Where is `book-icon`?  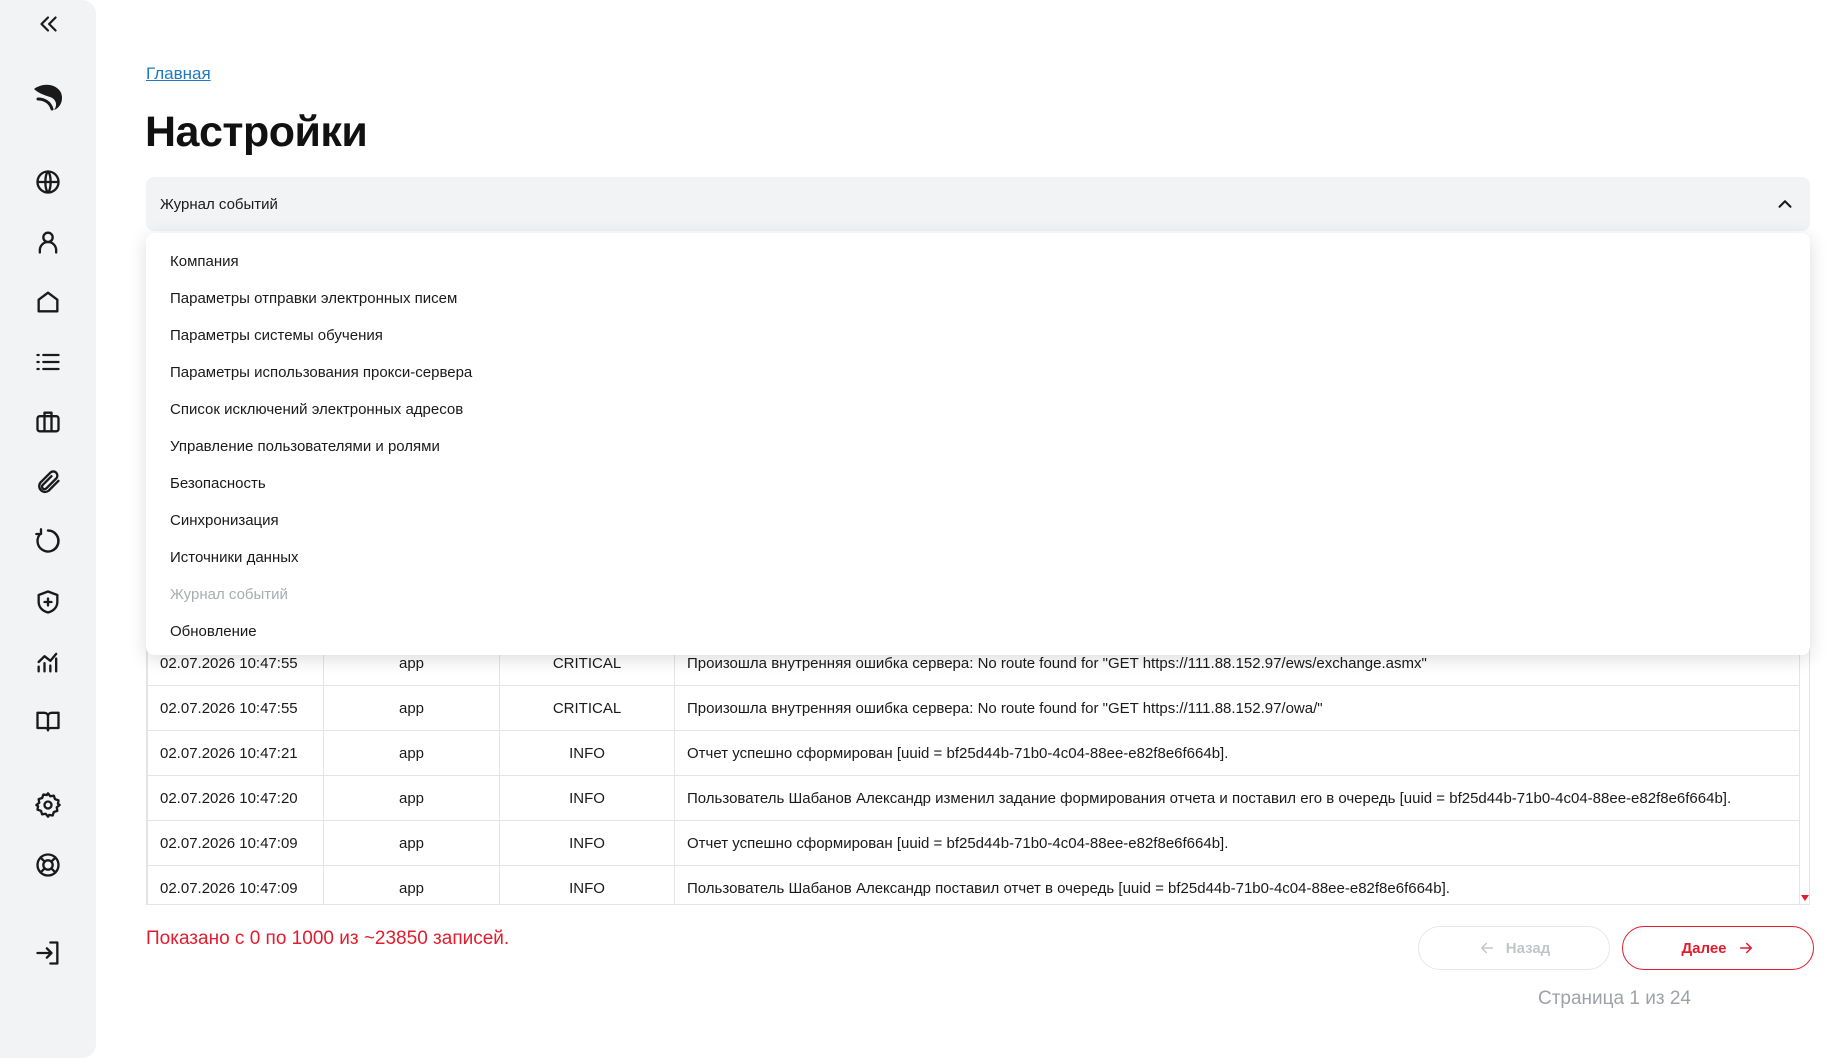 book-icon is located at coordinates (48, 721).